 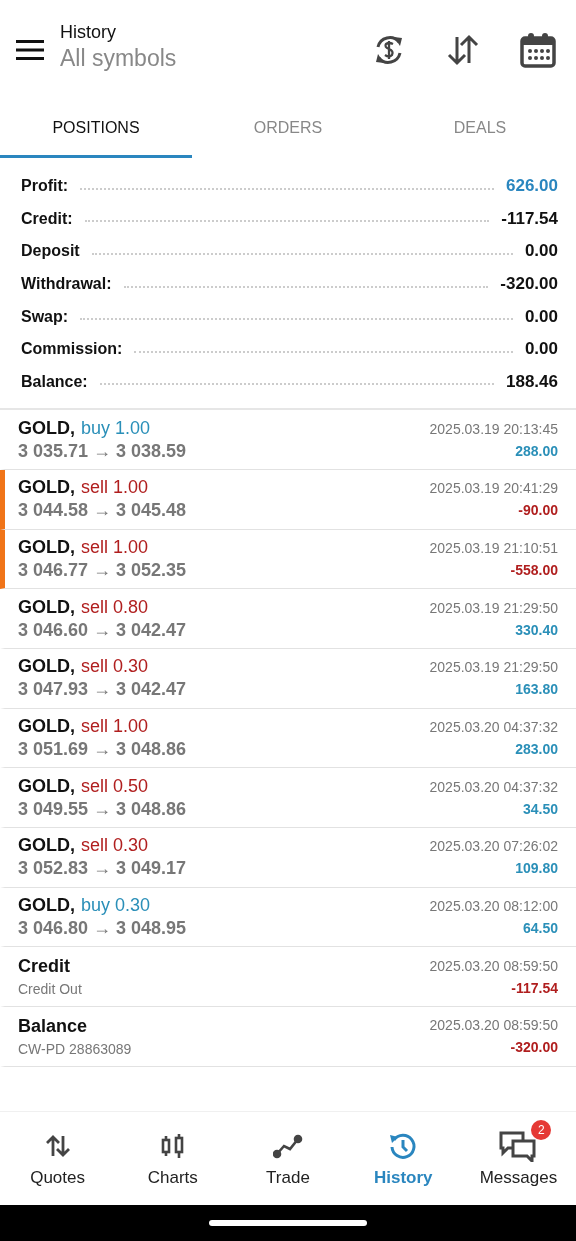 What do you see at coordinates (288, 559) in the screenshot?
I see `history-row: GOLD, sell 1.00 3 046.77 → 3 052.35 2025.03.19 21:10:51 -558.00` at bounding box center [288, 559].